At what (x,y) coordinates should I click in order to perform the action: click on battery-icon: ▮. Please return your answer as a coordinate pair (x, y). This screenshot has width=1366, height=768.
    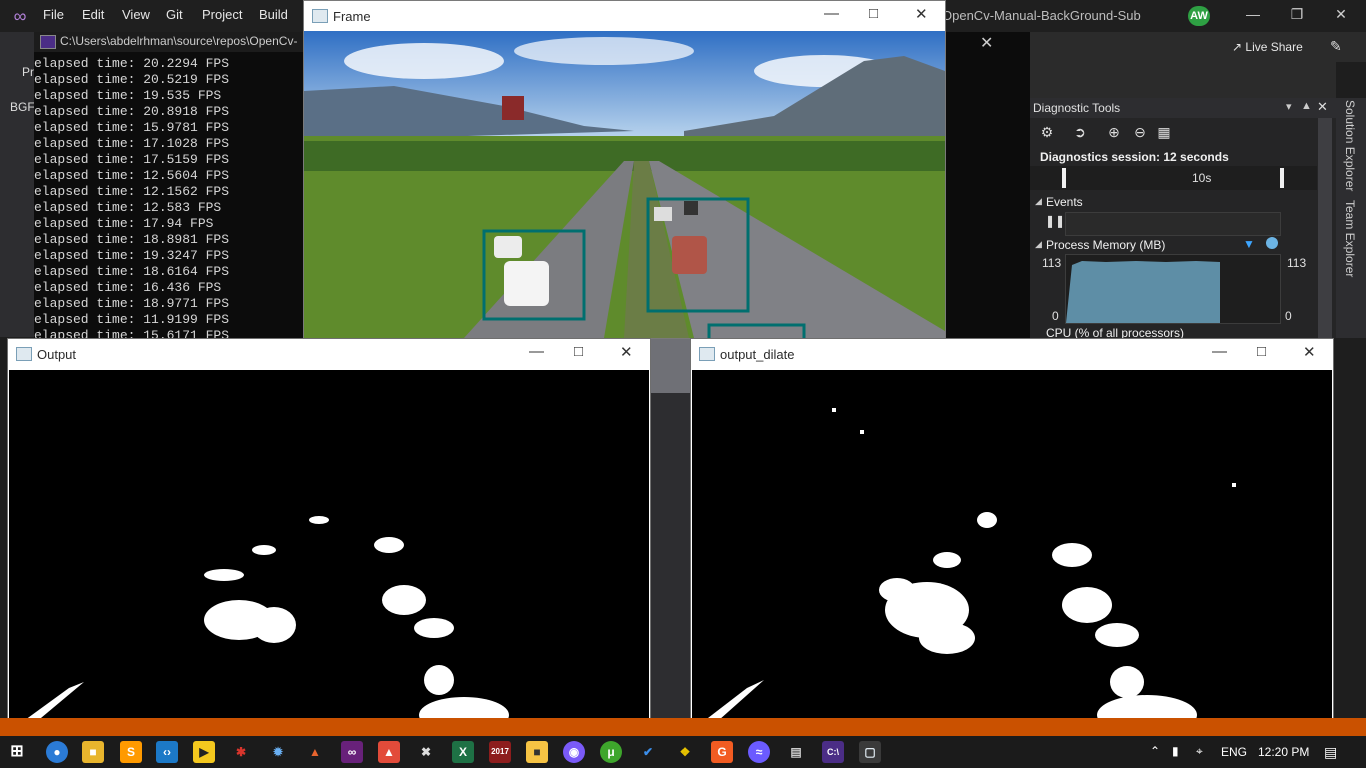
    Looking at the image, I should click on (1175, 751).